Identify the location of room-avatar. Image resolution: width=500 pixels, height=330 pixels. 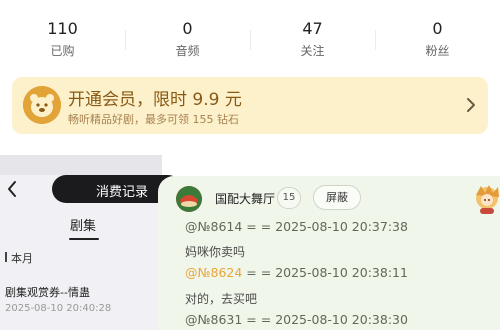
(189, 199).